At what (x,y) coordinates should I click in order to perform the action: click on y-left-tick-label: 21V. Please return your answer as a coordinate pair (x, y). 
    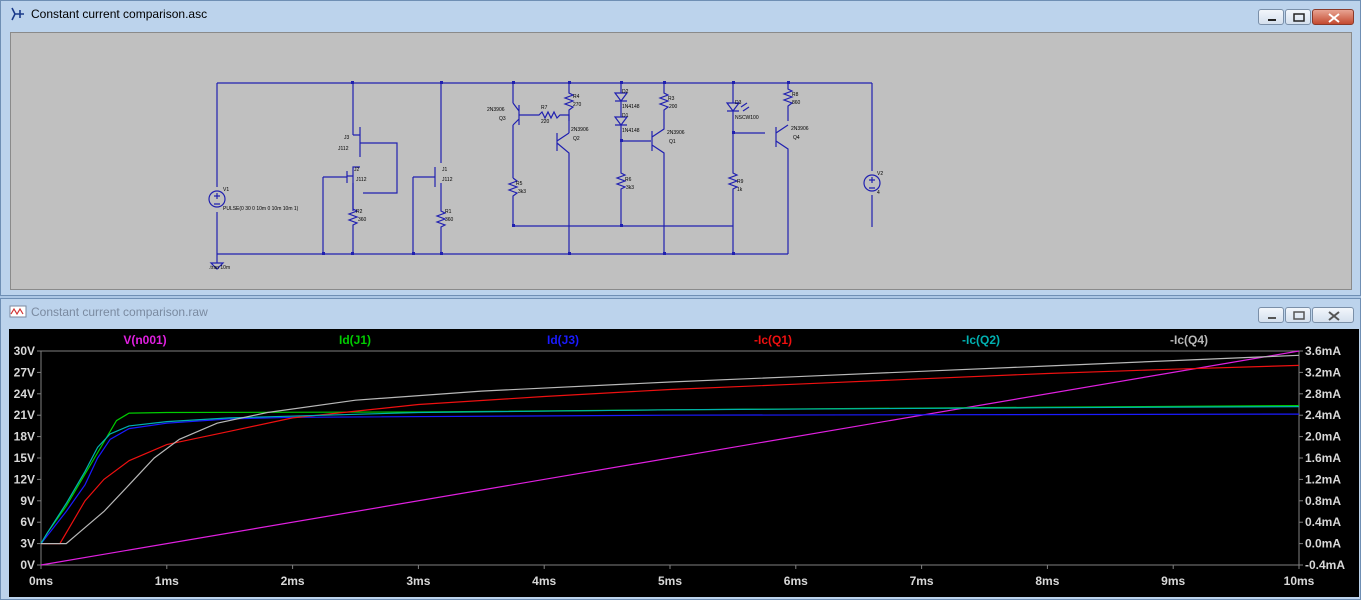
    Looking at the image, I should click on (24, 415).